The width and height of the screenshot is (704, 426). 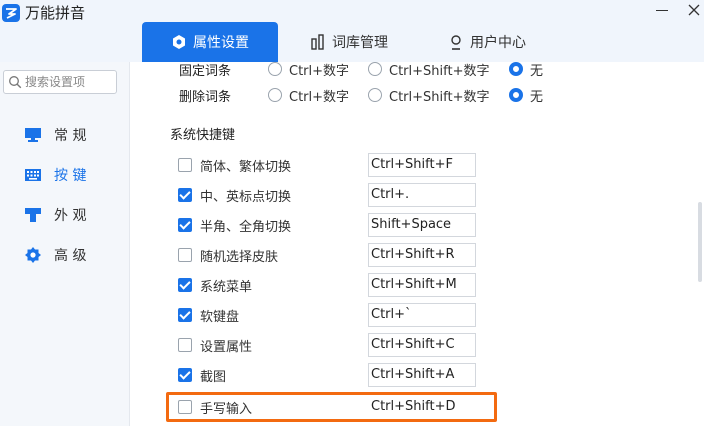 What do you see at coordinates (70, 82) in the screenshot?
I see `search-input` at bounding box center [70, 82].